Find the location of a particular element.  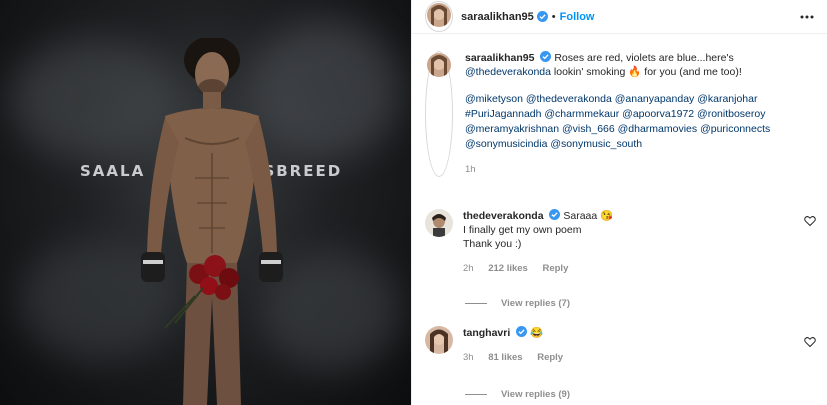

follow-button: Follow is located at coordinates (577, 17).